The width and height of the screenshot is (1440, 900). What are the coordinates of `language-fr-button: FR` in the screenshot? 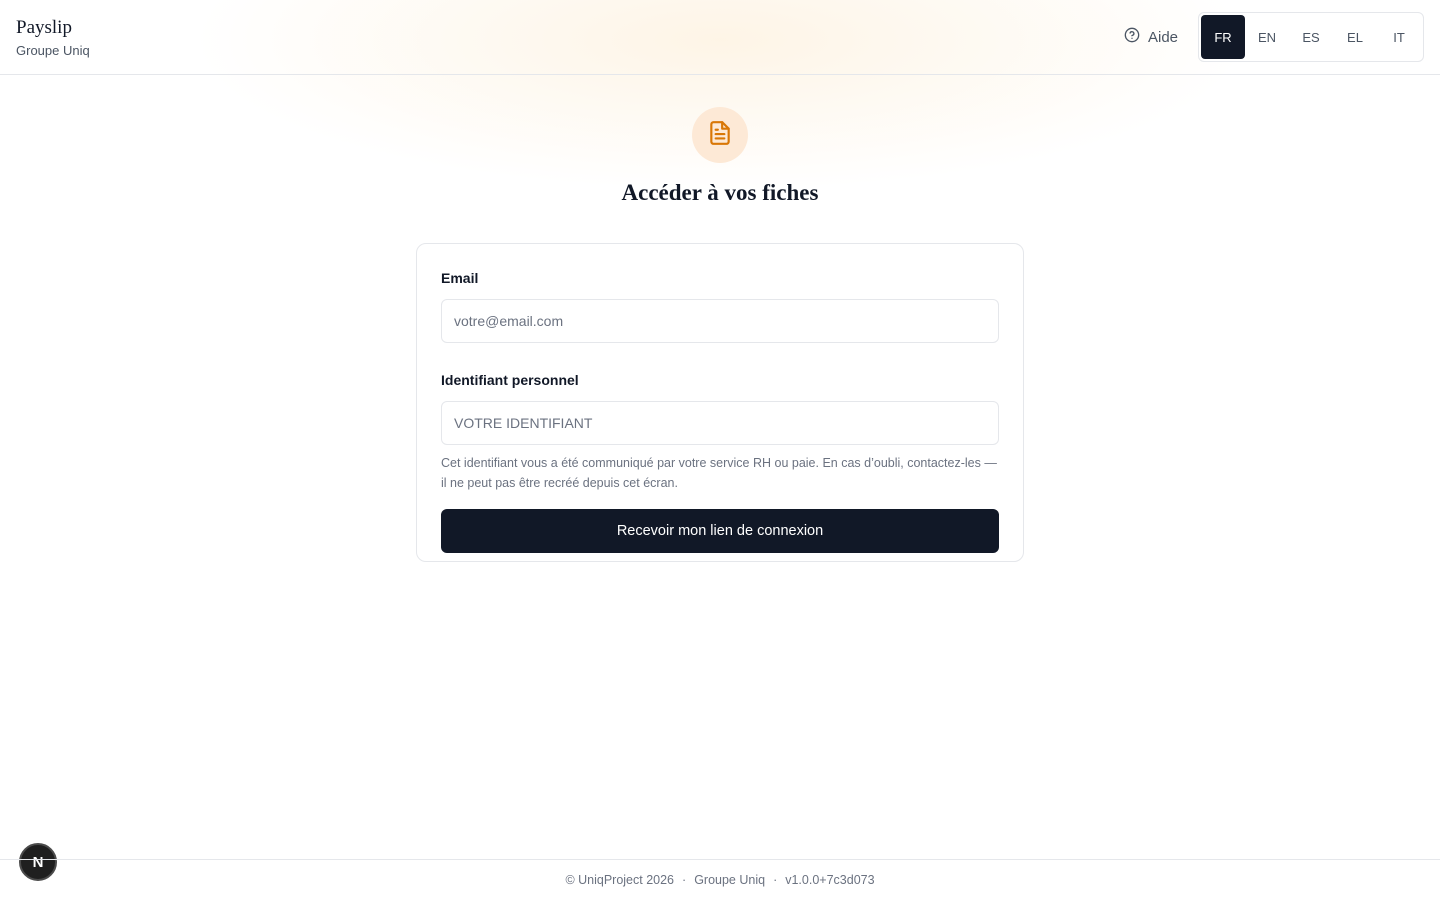 It's located at (1223, 37).